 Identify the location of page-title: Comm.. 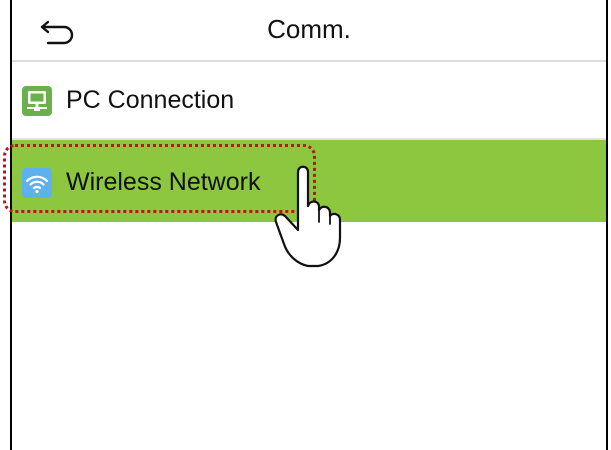
(309, 29).